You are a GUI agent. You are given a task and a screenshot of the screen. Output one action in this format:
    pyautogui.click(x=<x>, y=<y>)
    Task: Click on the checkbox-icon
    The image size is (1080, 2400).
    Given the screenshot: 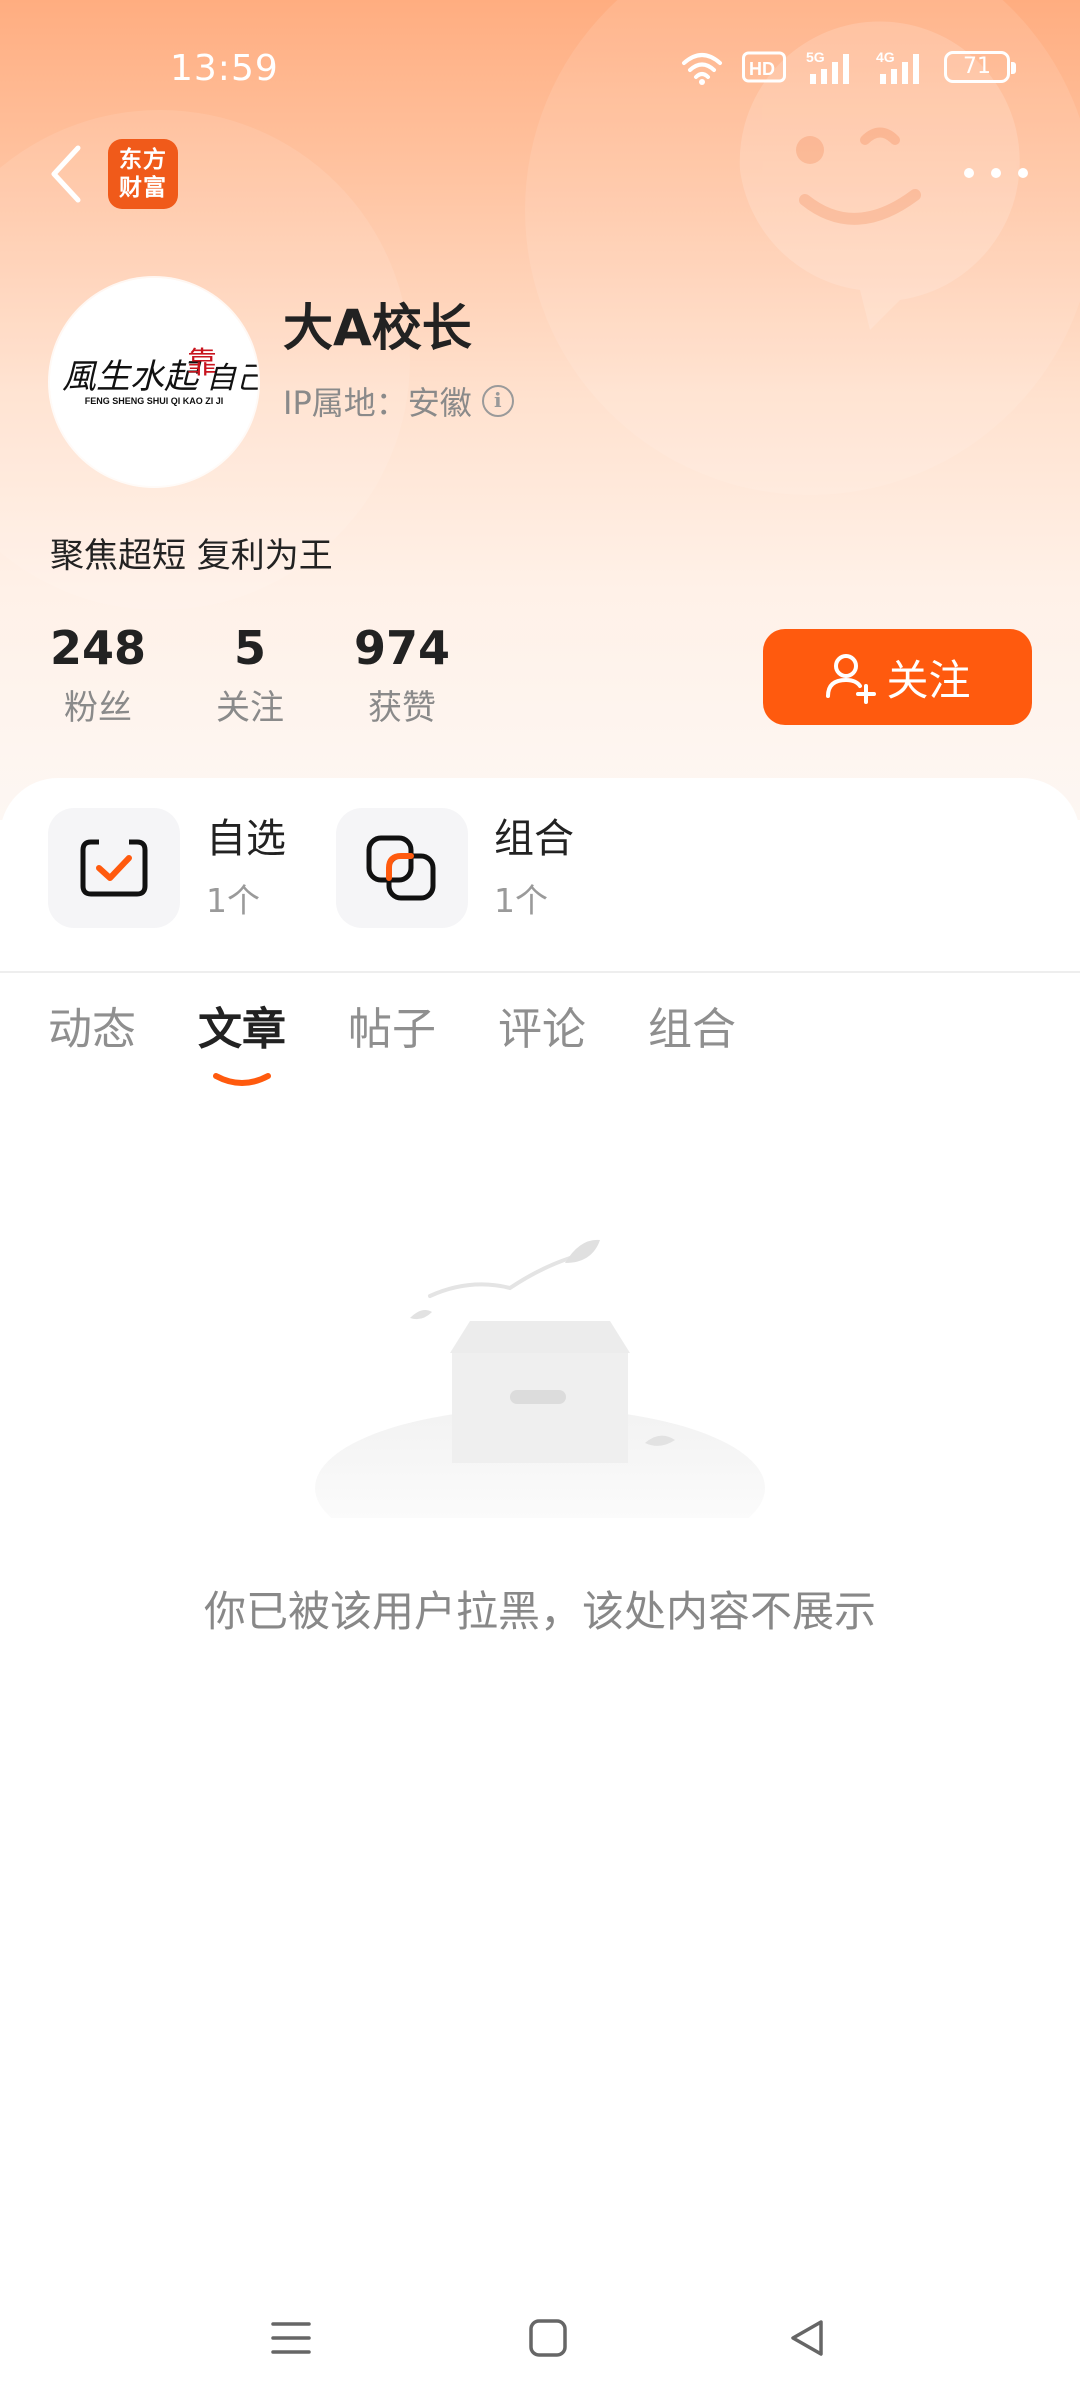 What is the action you would take?
    pyautogui.click(x=114, y=866)
    